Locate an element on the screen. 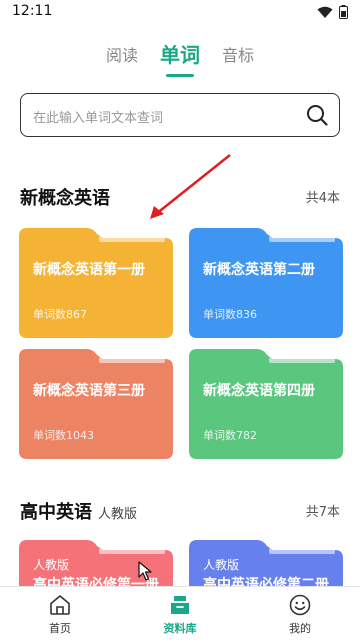 Image resolution: width=360 pixels, height=642 pixels. tab-words: 单词 is located at coordinates (180, 58).